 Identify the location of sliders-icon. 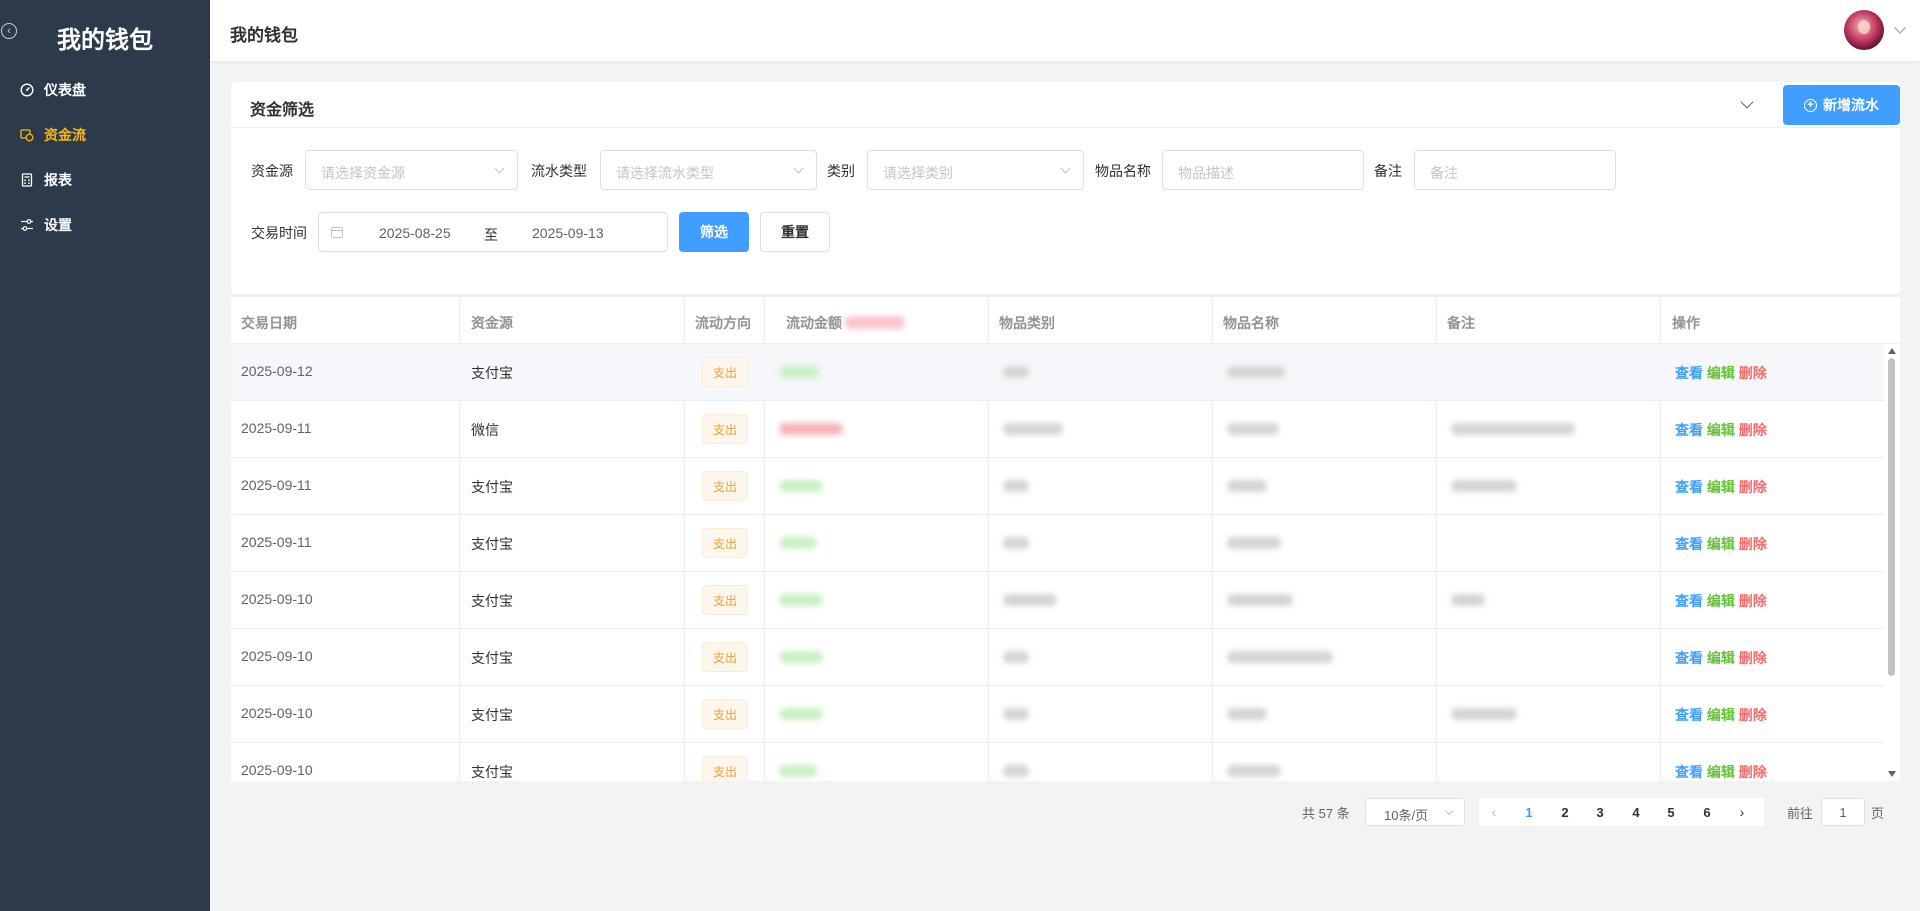
(27, 225).